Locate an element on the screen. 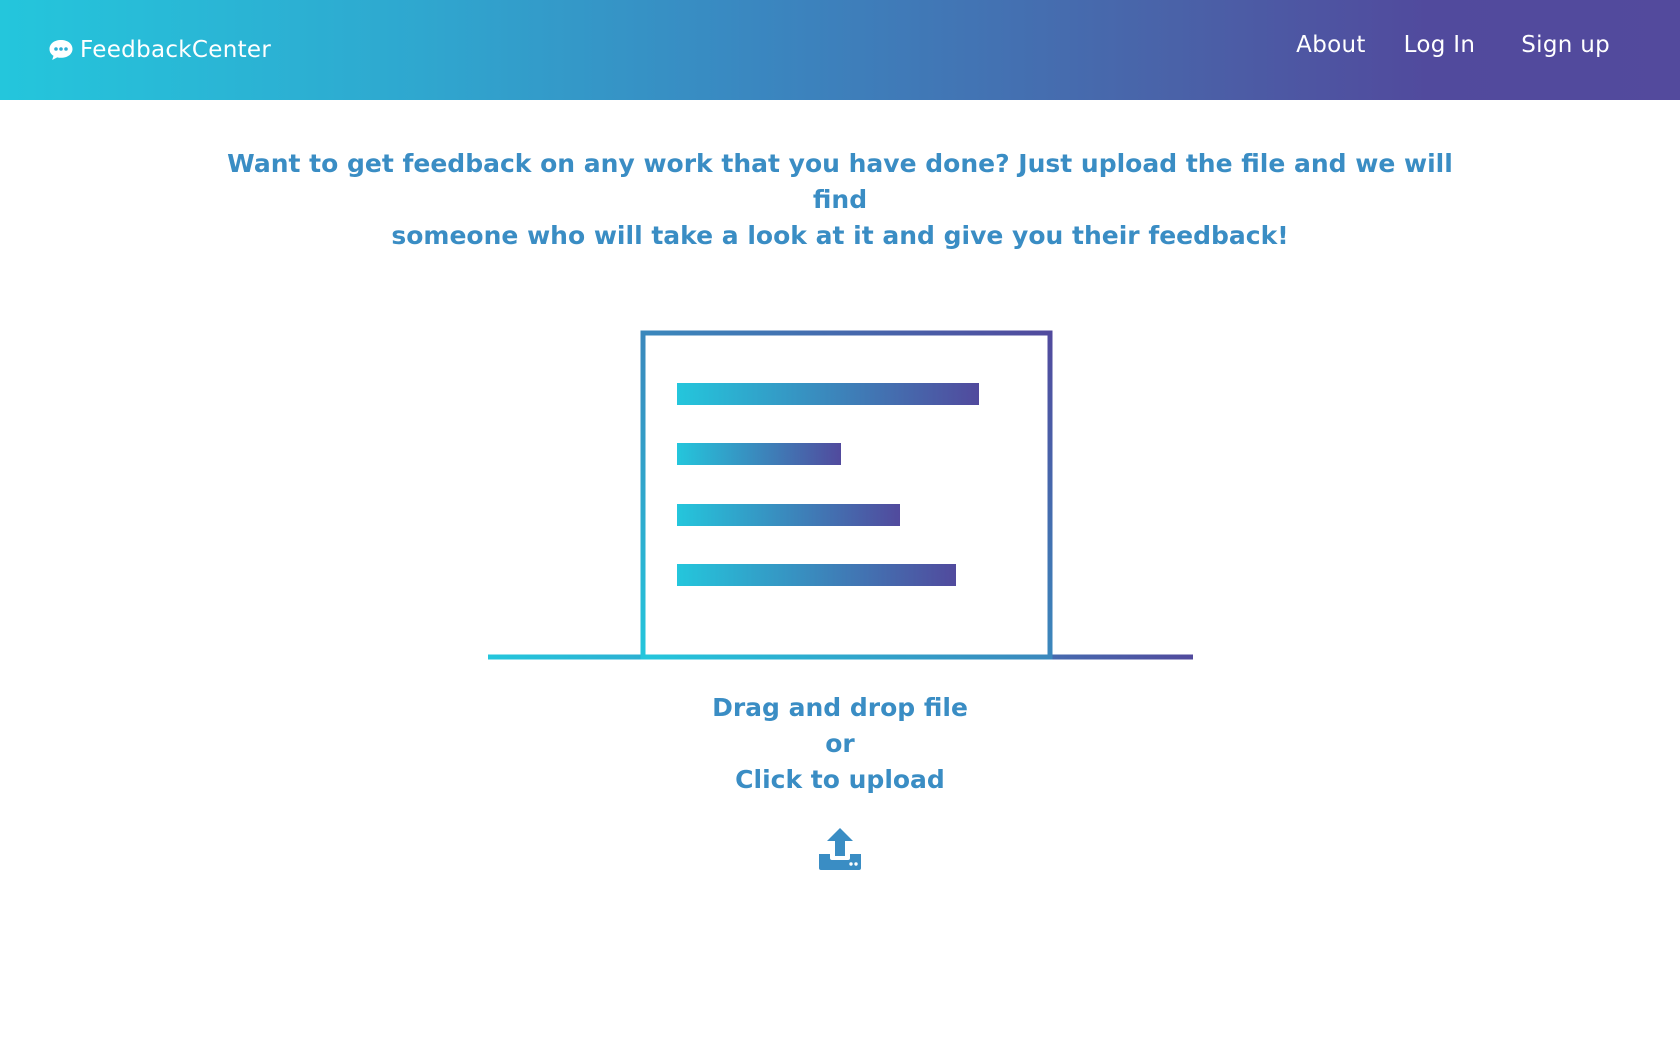 The height and width of the screenshot is (1050, 1680). brand-logo-link: FeedbackCenter is located at coordinates (159, 50).